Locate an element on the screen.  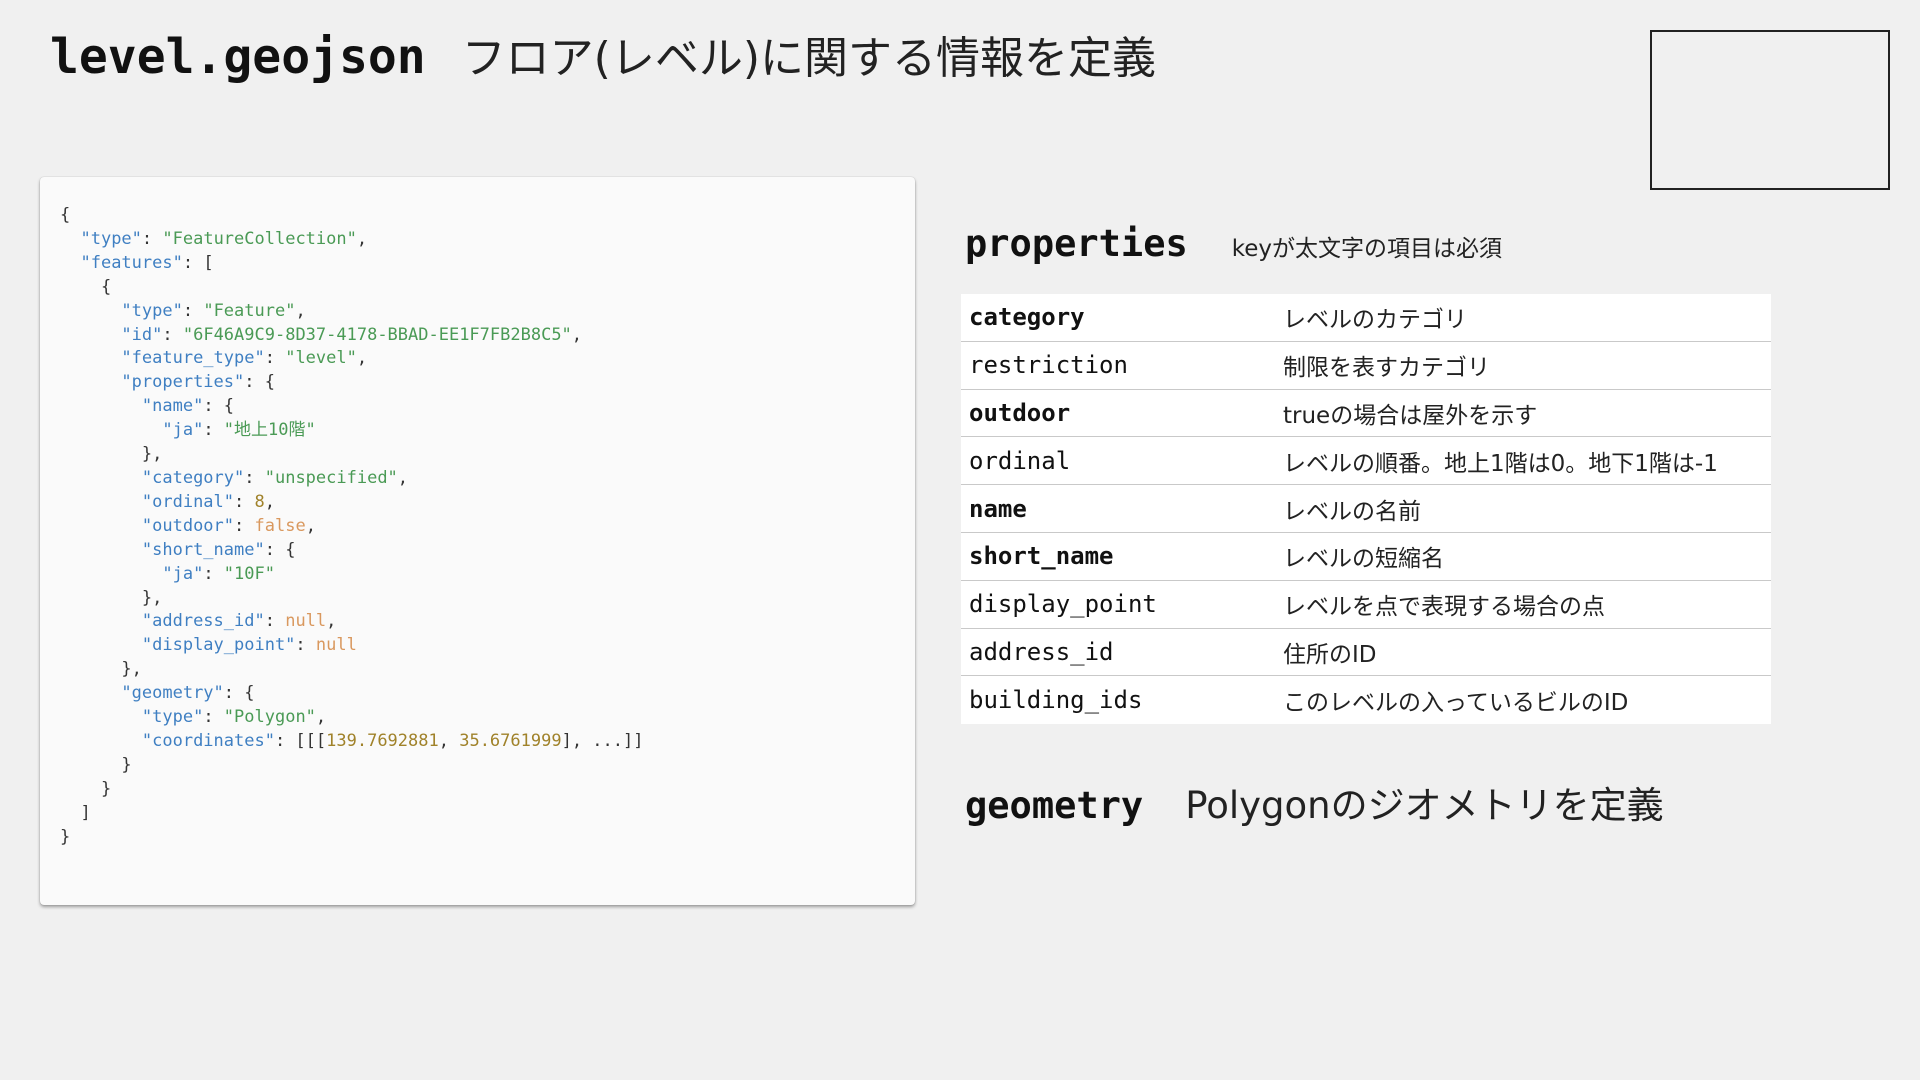
property-key: category is located at coordinates (1027, 317).